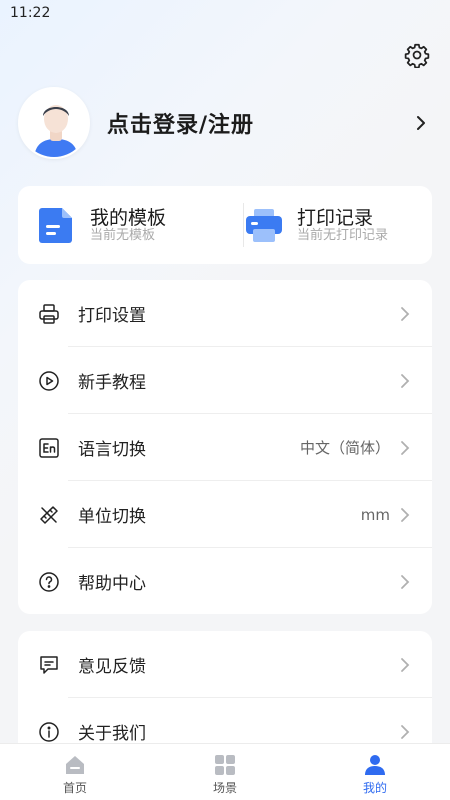 This screenshot has height=800, width=450. I want to click on my-templates-title: 我的模板, so click(128, 218).